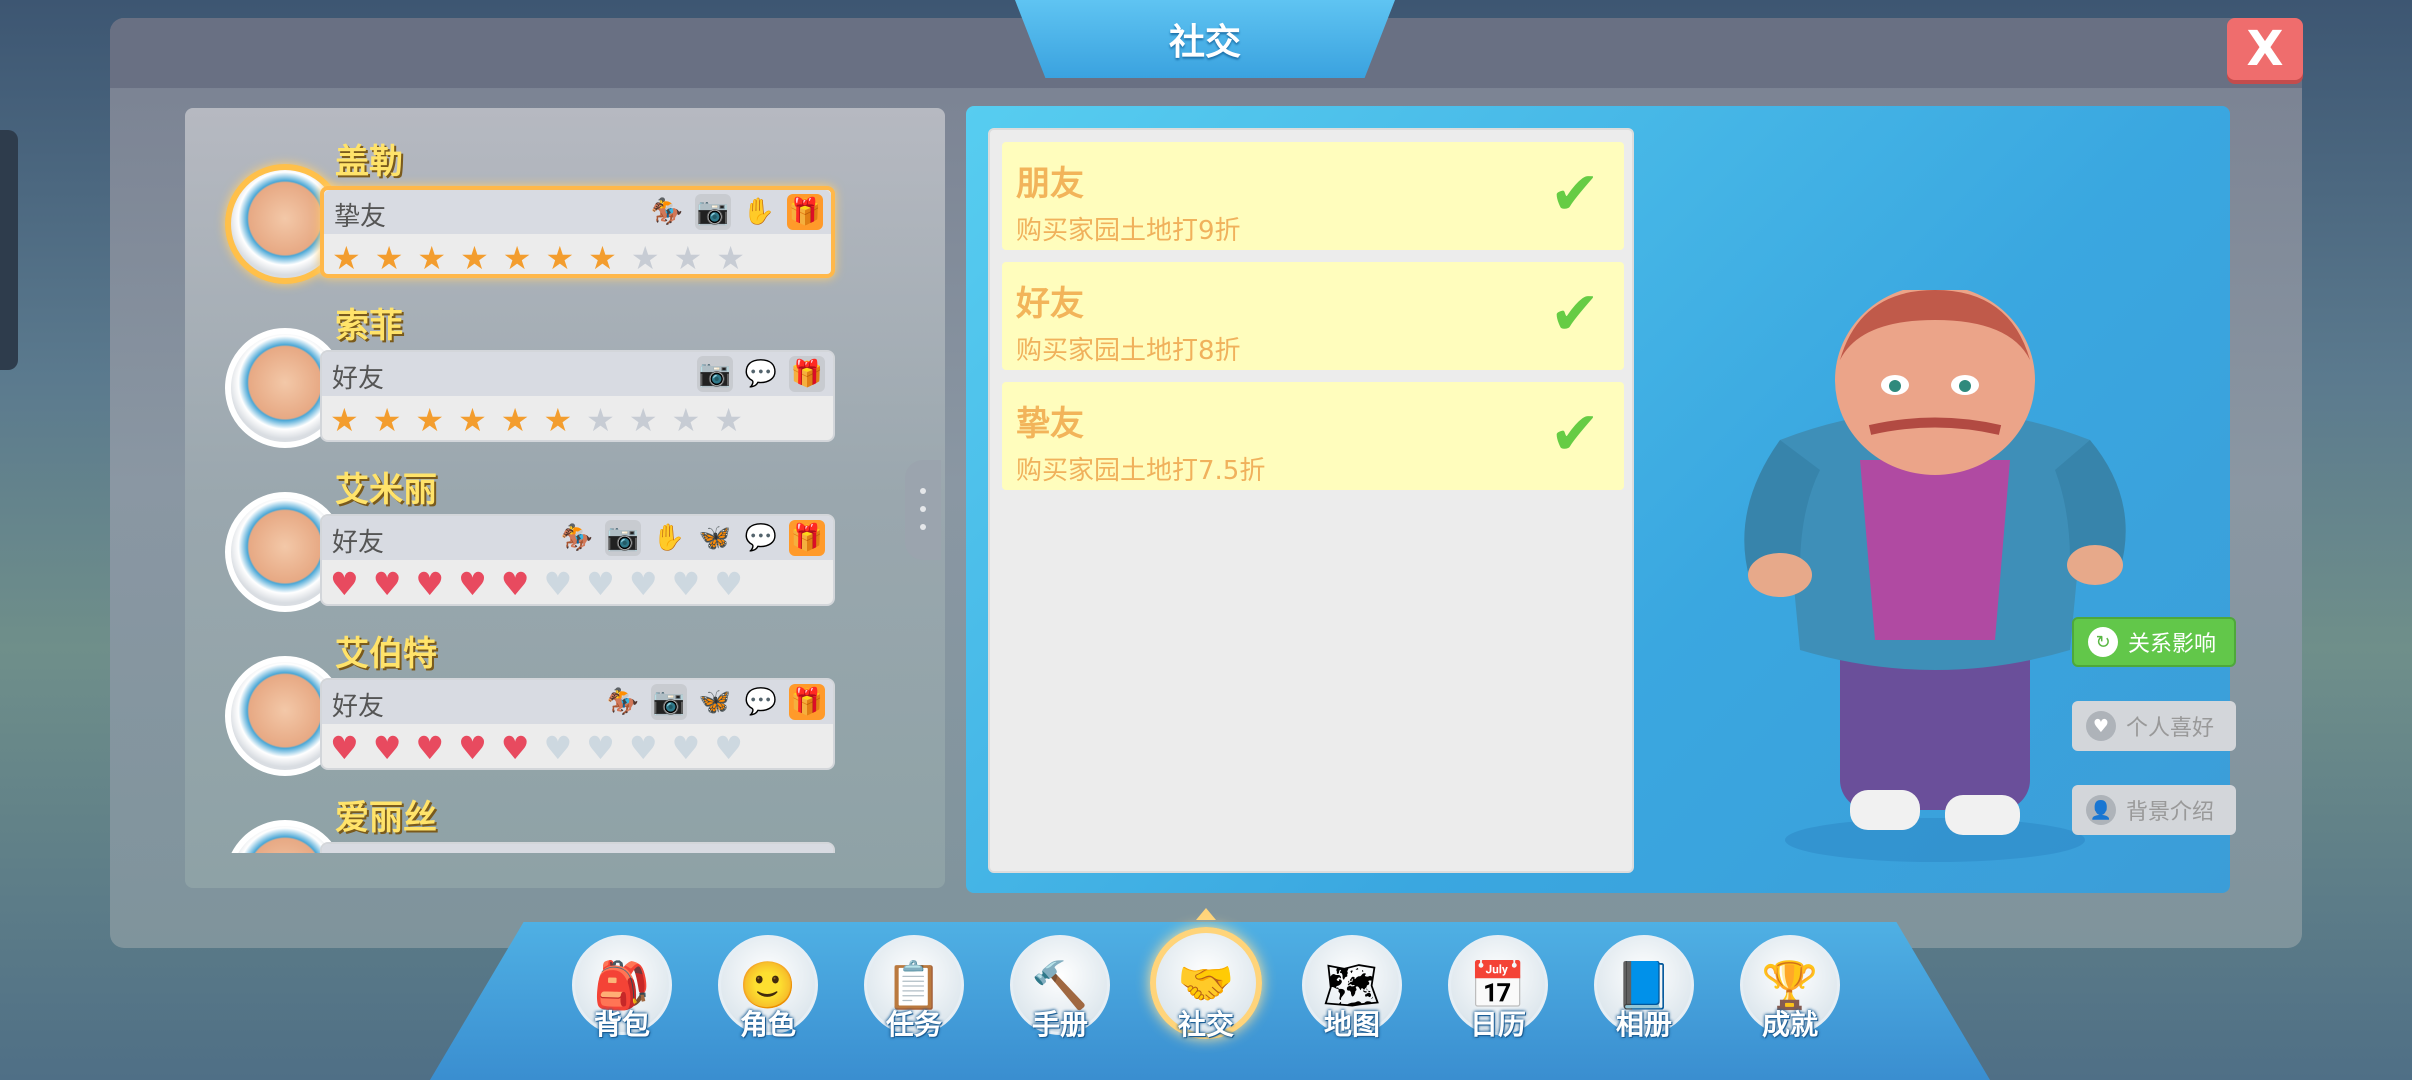  What do you see at coordinates (369, 162) in the screenshot?
I see `friend-name: 盖勒` at bounding box center [369, 162].